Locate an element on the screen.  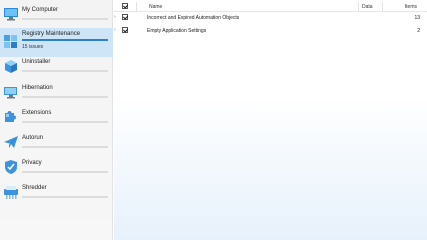
progress-bar is located at coordinates (65, 40).